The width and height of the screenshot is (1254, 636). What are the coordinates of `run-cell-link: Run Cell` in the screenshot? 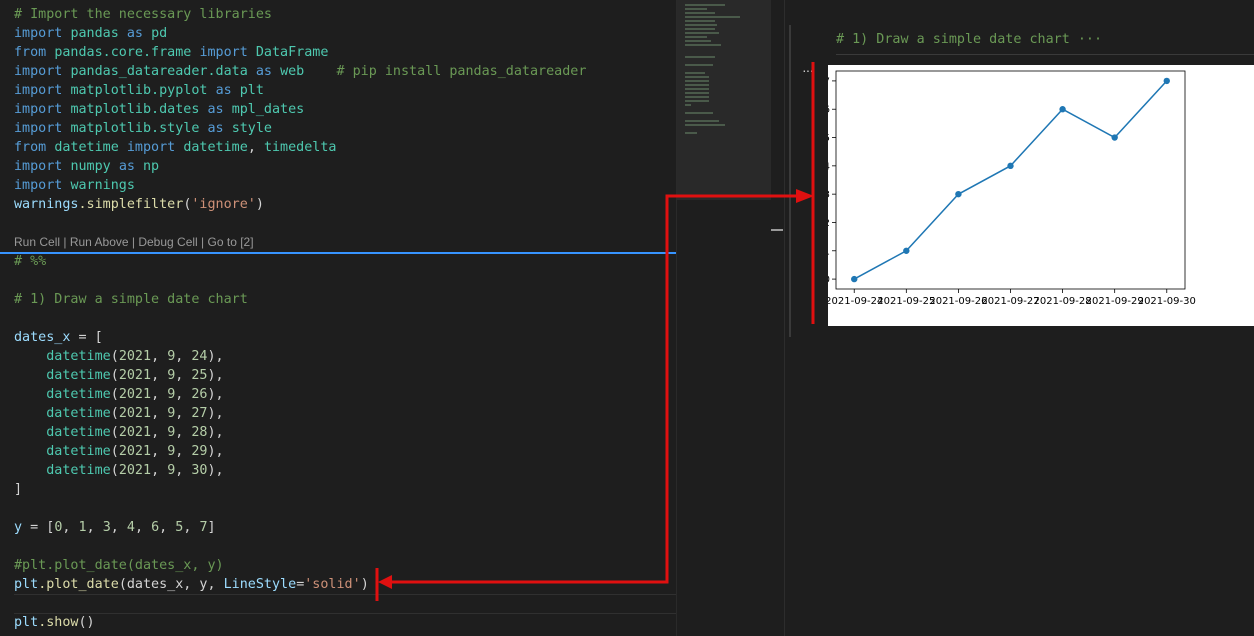 It's located at (37, 242).